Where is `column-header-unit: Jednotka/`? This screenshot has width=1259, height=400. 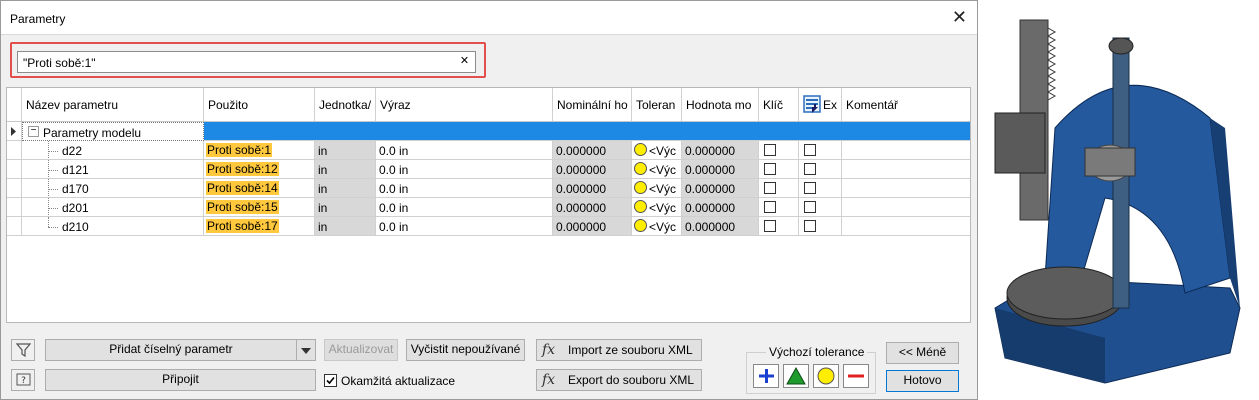 column-header-unit: Jednotka/ is located at coordinates (345, 105).